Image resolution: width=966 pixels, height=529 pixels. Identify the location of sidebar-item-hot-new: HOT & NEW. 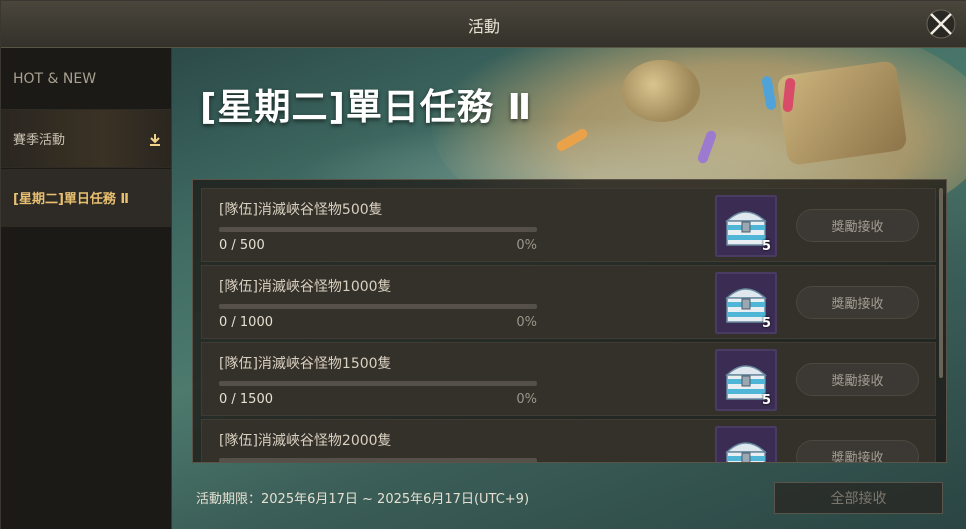
(86, 79).